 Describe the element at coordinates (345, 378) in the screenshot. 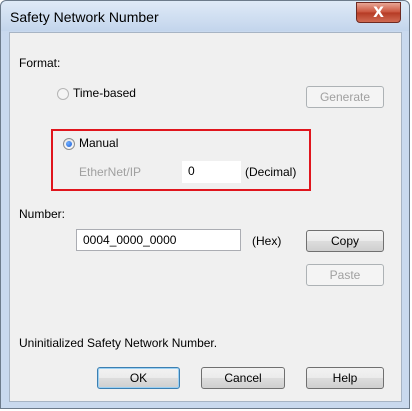

I see `help-button: Help` at that location.